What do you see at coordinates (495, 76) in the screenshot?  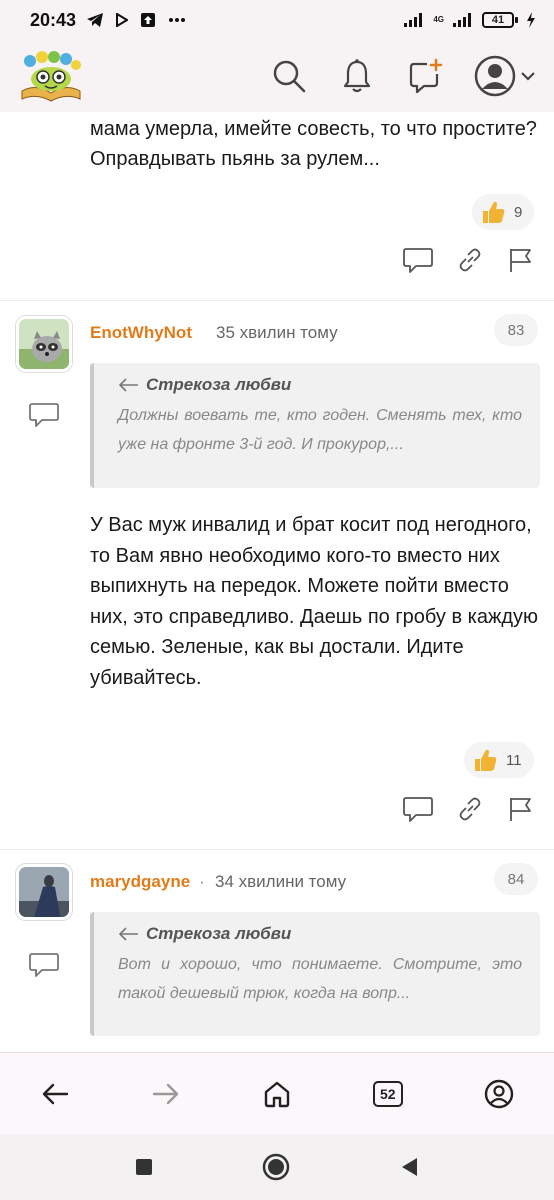 I see `user-avatar-icon` at bounding box center [495, 76].